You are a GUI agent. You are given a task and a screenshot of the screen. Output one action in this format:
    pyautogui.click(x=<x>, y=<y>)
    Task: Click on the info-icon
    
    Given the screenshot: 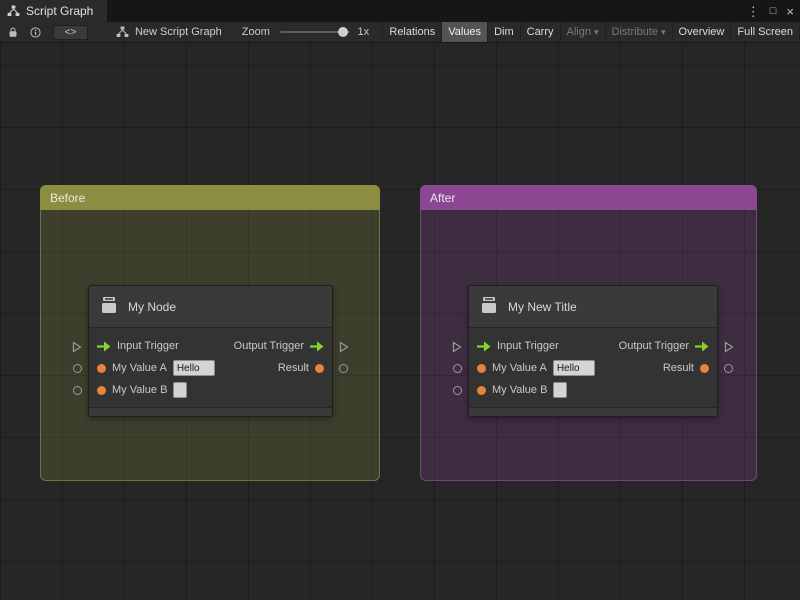 What is the action you would take?
    pyautogui.click(x=35, y=32)
    